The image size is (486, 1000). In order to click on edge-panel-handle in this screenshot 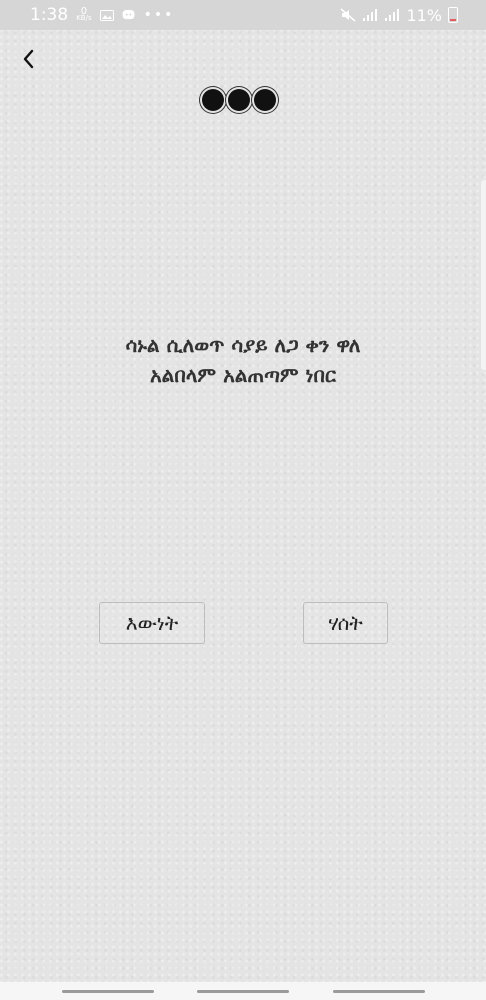, I will do `click(483, 275)`.